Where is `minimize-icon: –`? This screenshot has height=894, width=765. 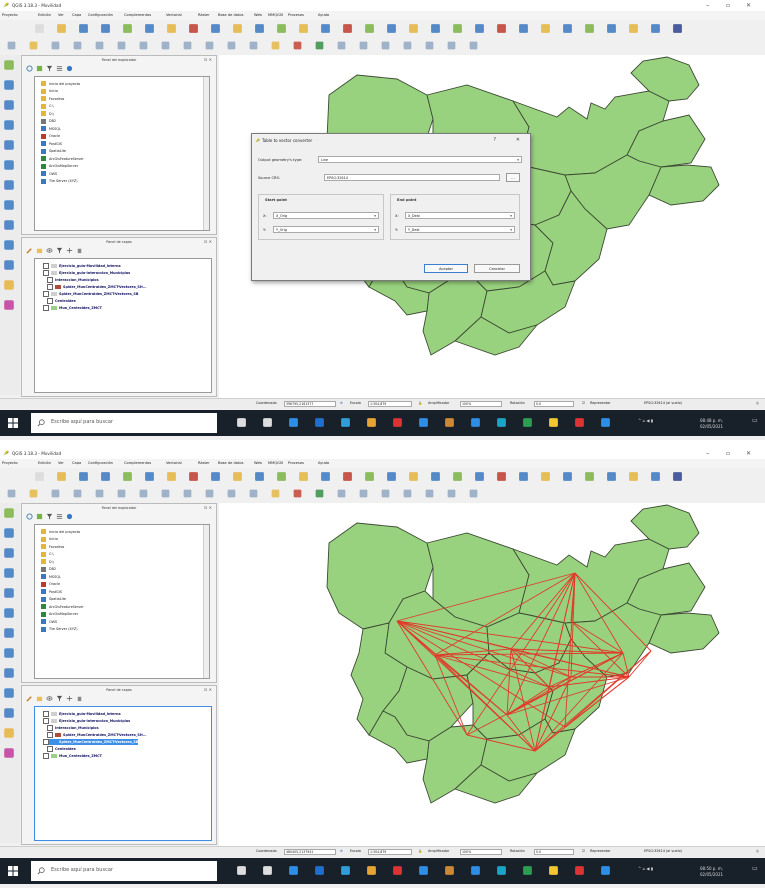 minimize-icon: – is located at coordinates (708, 453).